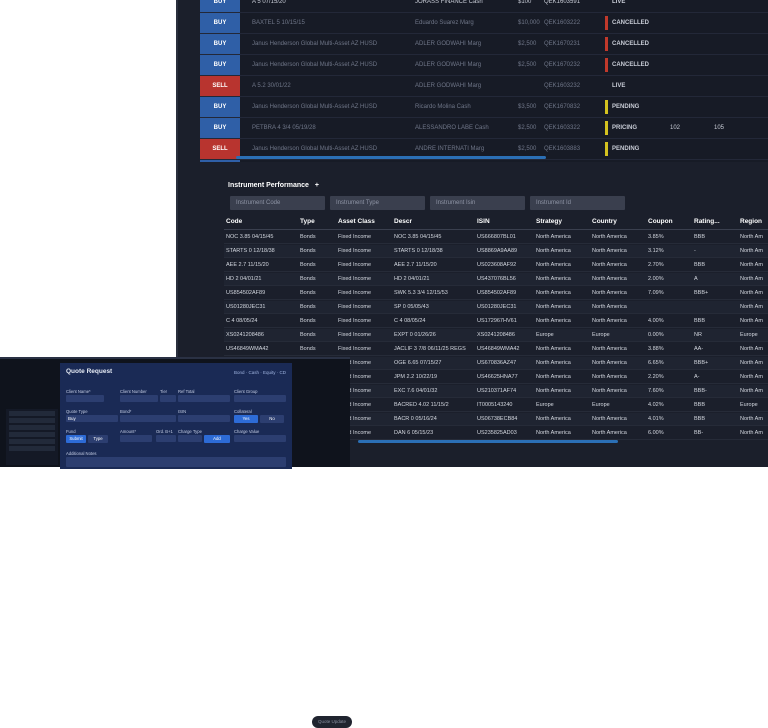 The height and width of the screenshot is (728, 768). What do you see at coordinates (92, 418) in the screenshot?
I see `quote-type-select: Buy` at bounding box center [92, 418].